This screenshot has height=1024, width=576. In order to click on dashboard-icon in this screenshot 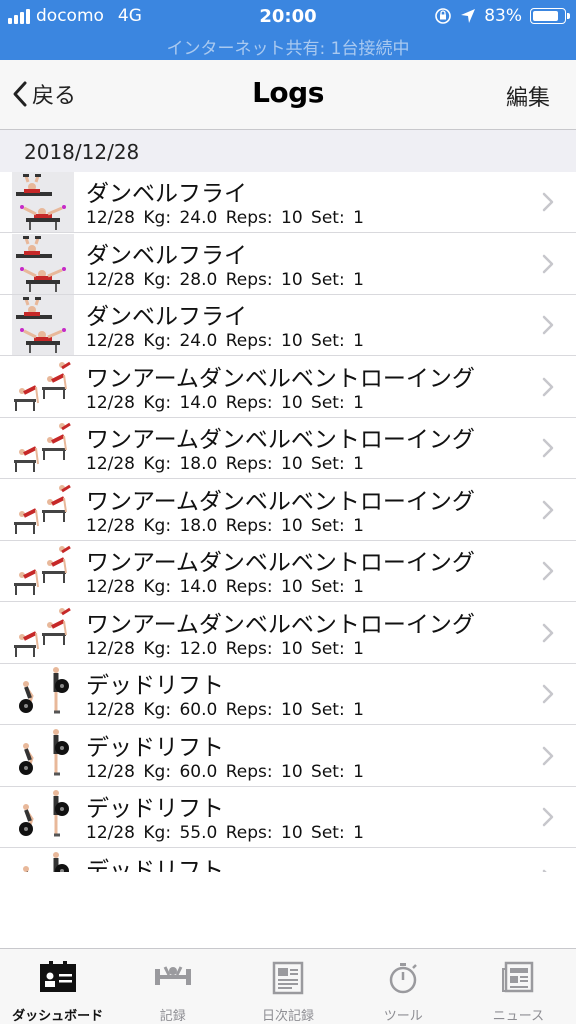, I will do `click(58, 979)`.